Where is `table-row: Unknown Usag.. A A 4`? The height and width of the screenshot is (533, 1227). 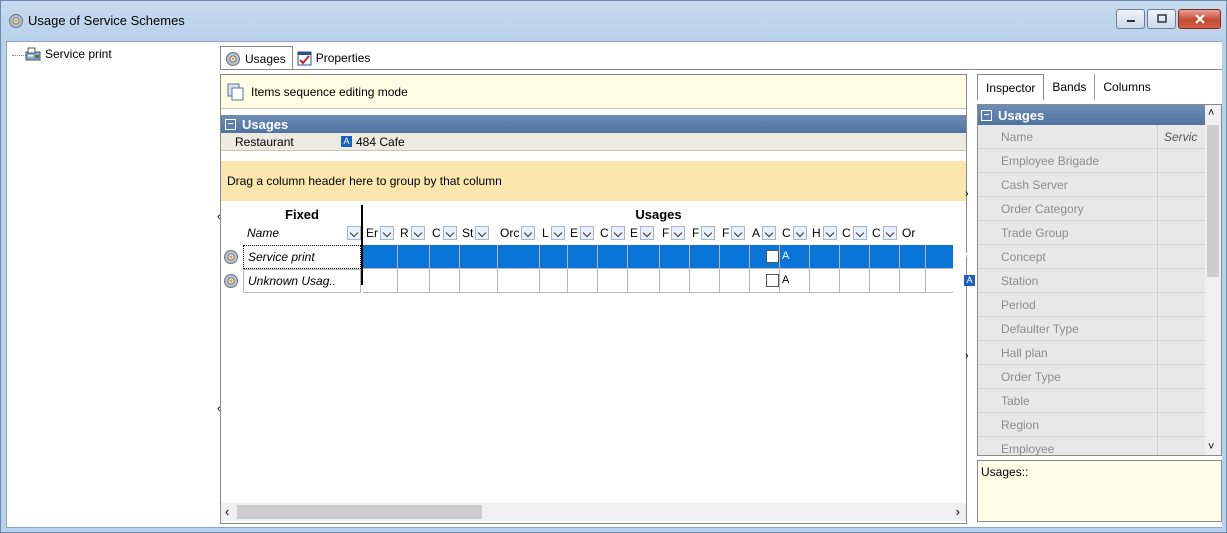 table-row: Unknown Usag.. A A 4 is located at coordinates (602, 281).